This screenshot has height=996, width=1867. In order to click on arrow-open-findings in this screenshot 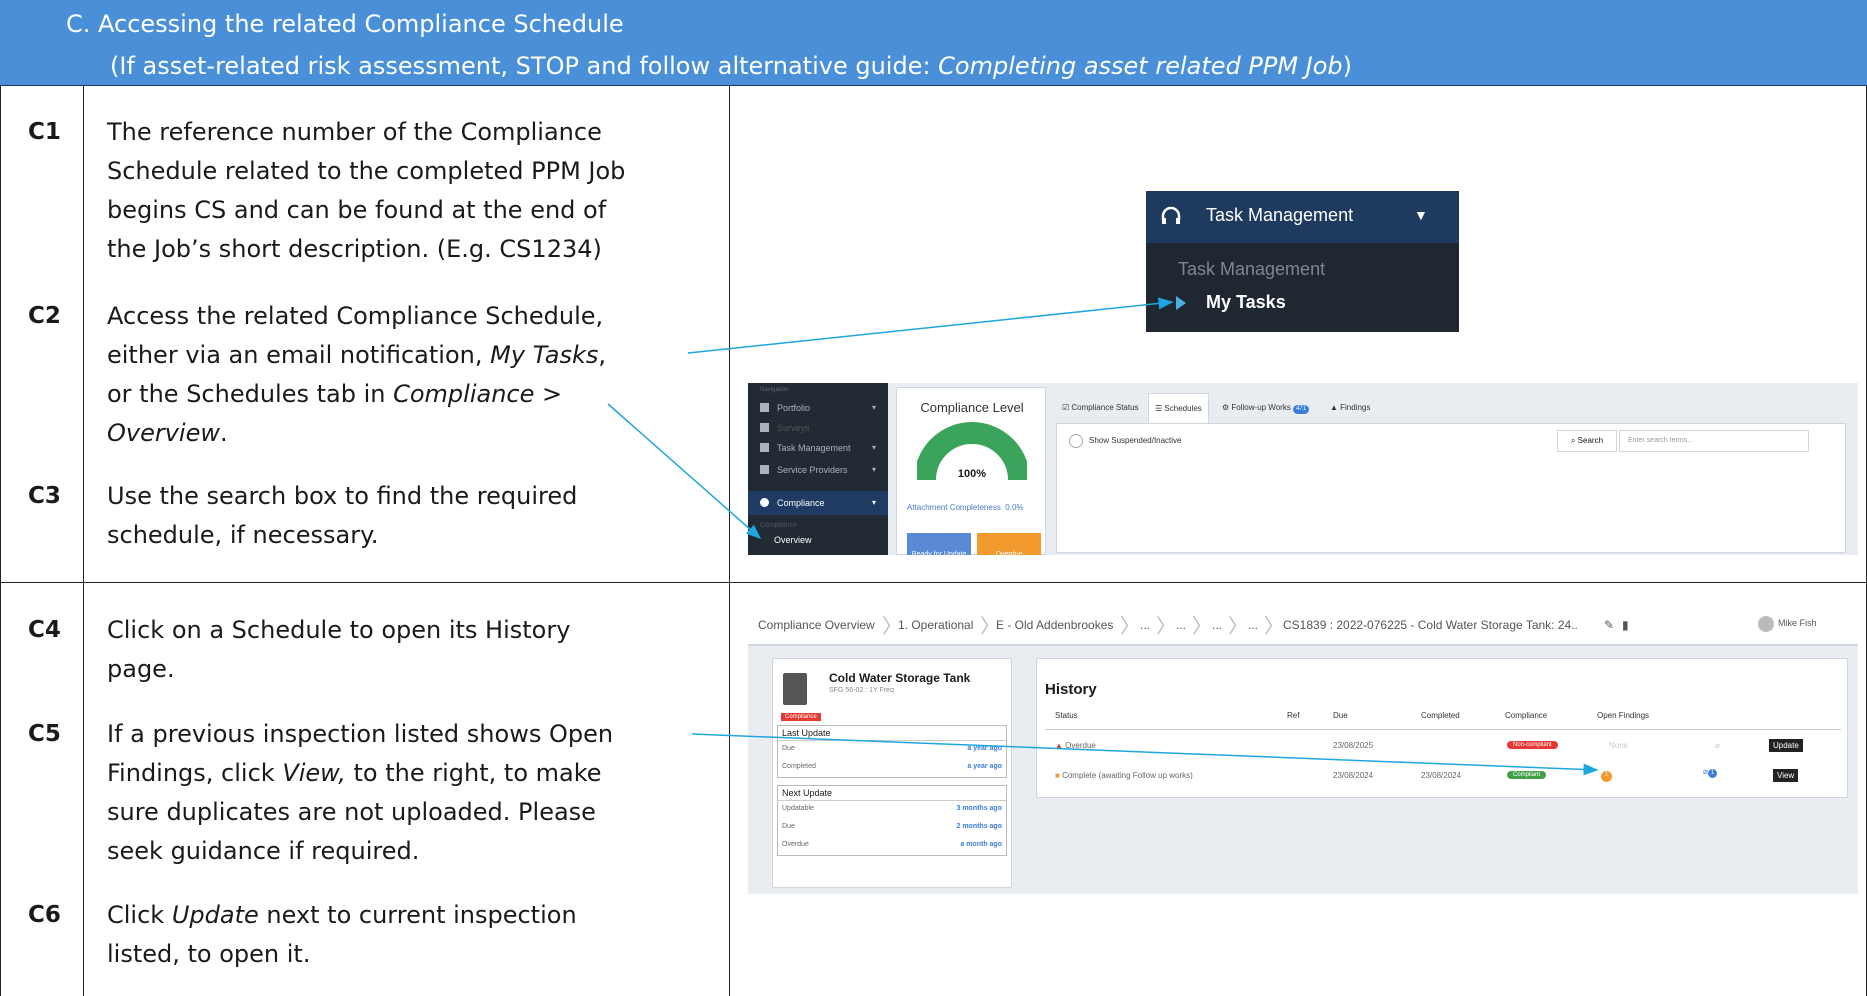, I will do `click(1145, 754)`.